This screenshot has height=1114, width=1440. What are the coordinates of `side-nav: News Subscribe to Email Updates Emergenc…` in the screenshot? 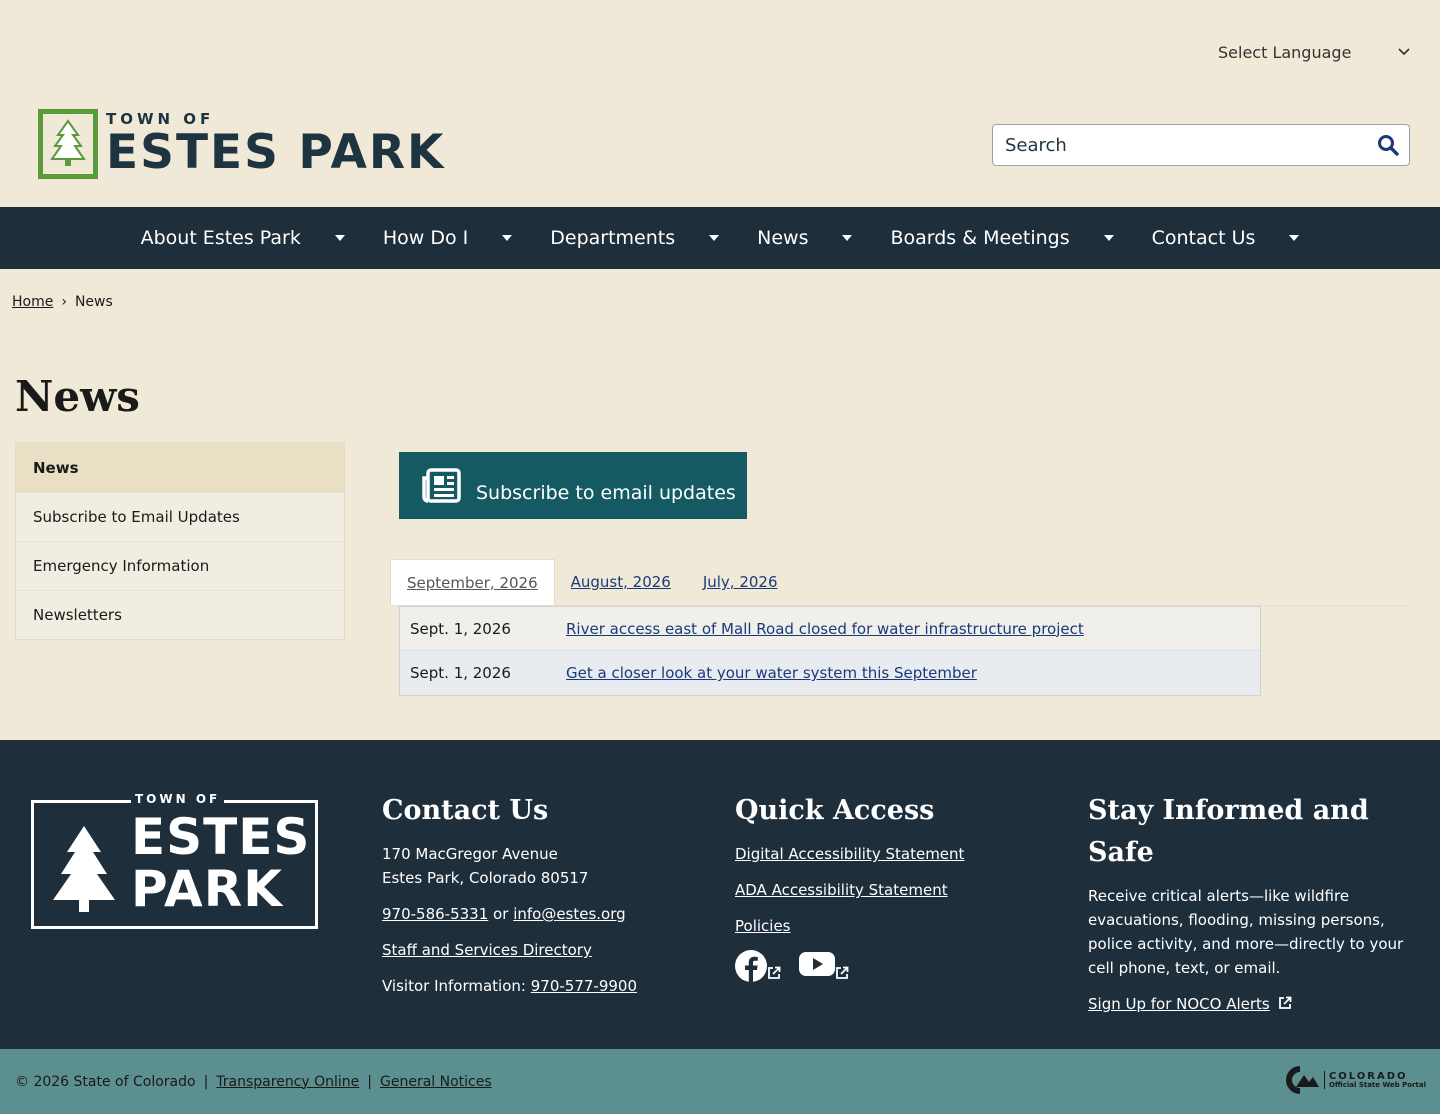 It's located at (180, 541).